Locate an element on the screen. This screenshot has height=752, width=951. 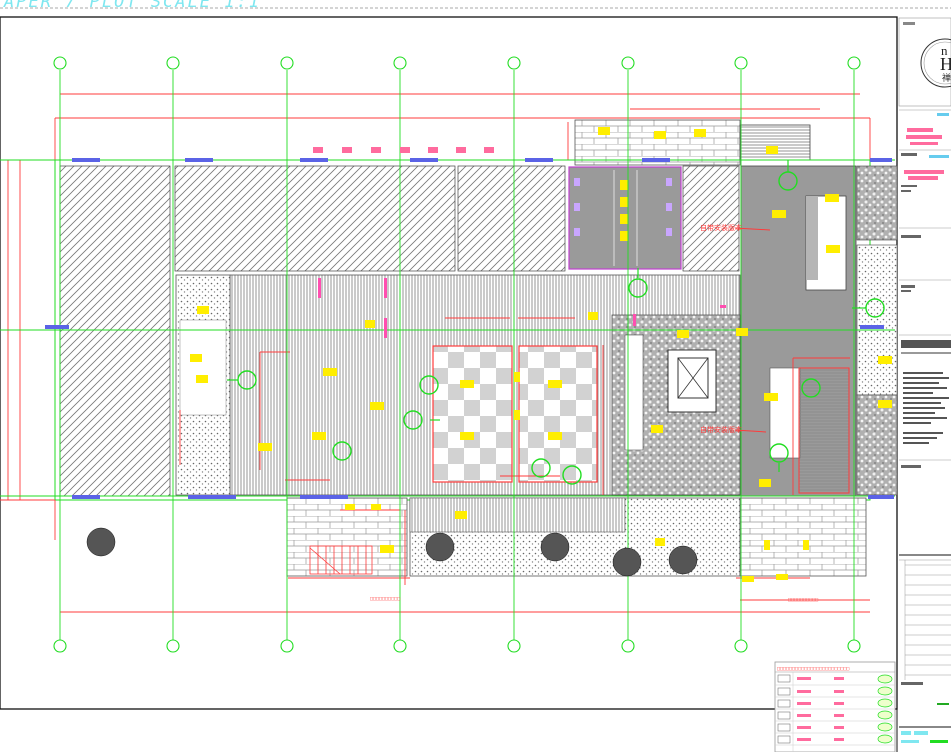
title-block is located at coordinates (923, 384).